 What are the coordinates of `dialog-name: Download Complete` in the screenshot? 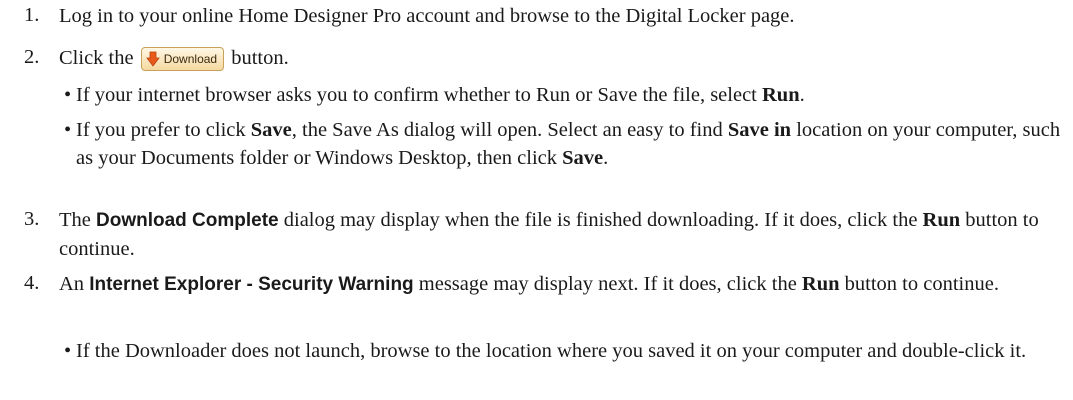 It's located at (187, 220).